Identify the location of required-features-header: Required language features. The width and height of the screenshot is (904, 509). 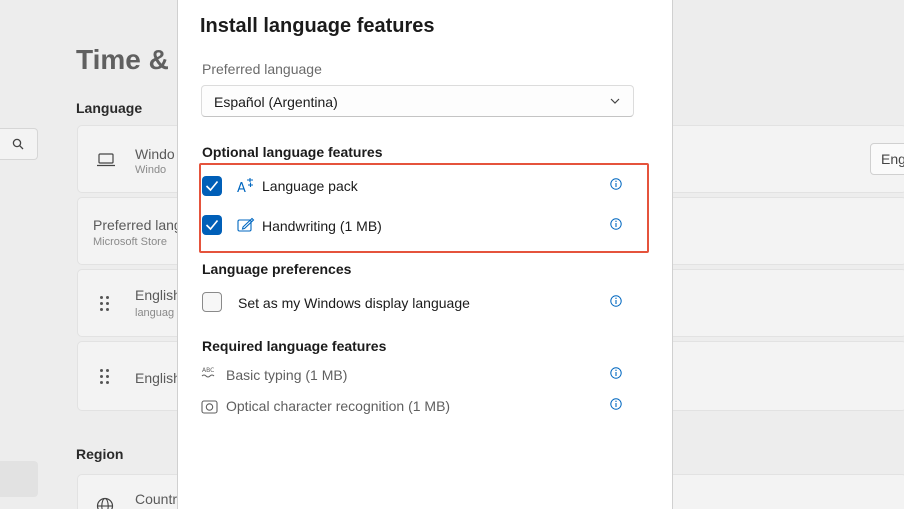
(294, 346).